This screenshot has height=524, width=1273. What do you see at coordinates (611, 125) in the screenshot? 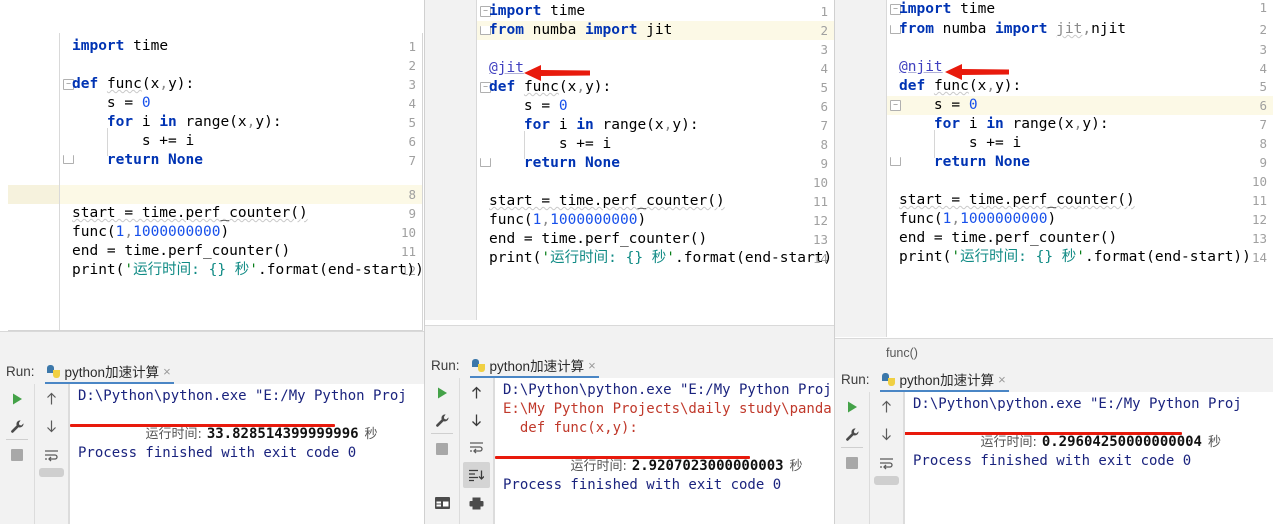
I see `code-line: for i in range(x,y):` at bounding box center [611, 125].